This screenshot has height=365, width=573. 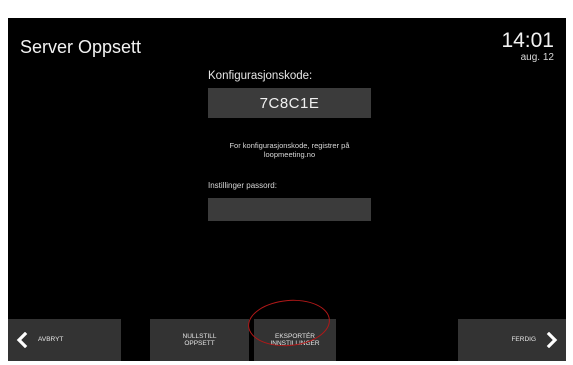 I want to click on reset-setup-button: NULLSTILL OPPSETT, so click(x=199, y=340).